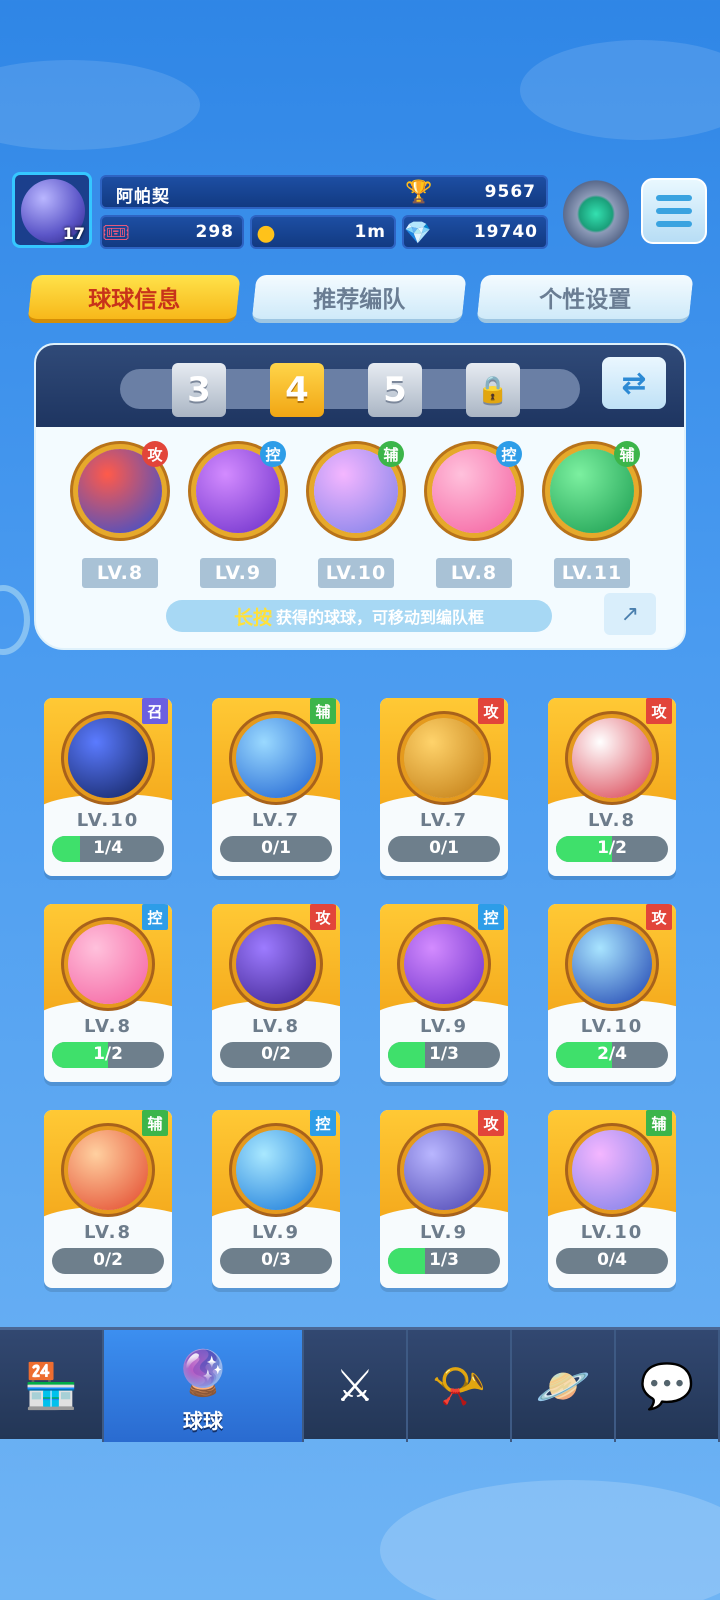 Image resolution: width=720 pixels, height=1600 pixels. I want to click on gem-count: 19740, so click(505, 232).